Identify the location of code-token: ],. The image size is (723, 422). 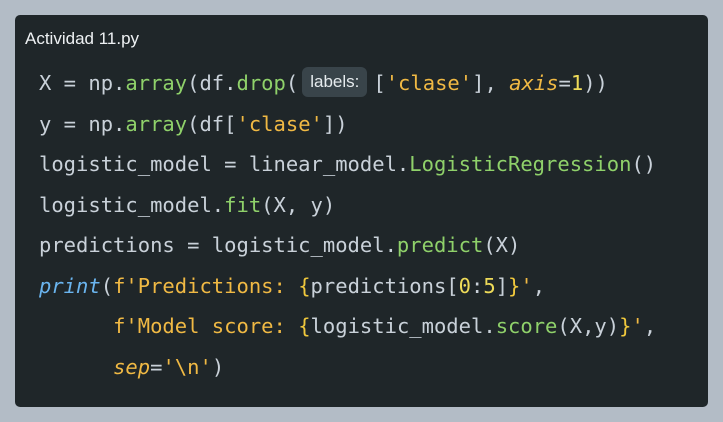
(491, 83).